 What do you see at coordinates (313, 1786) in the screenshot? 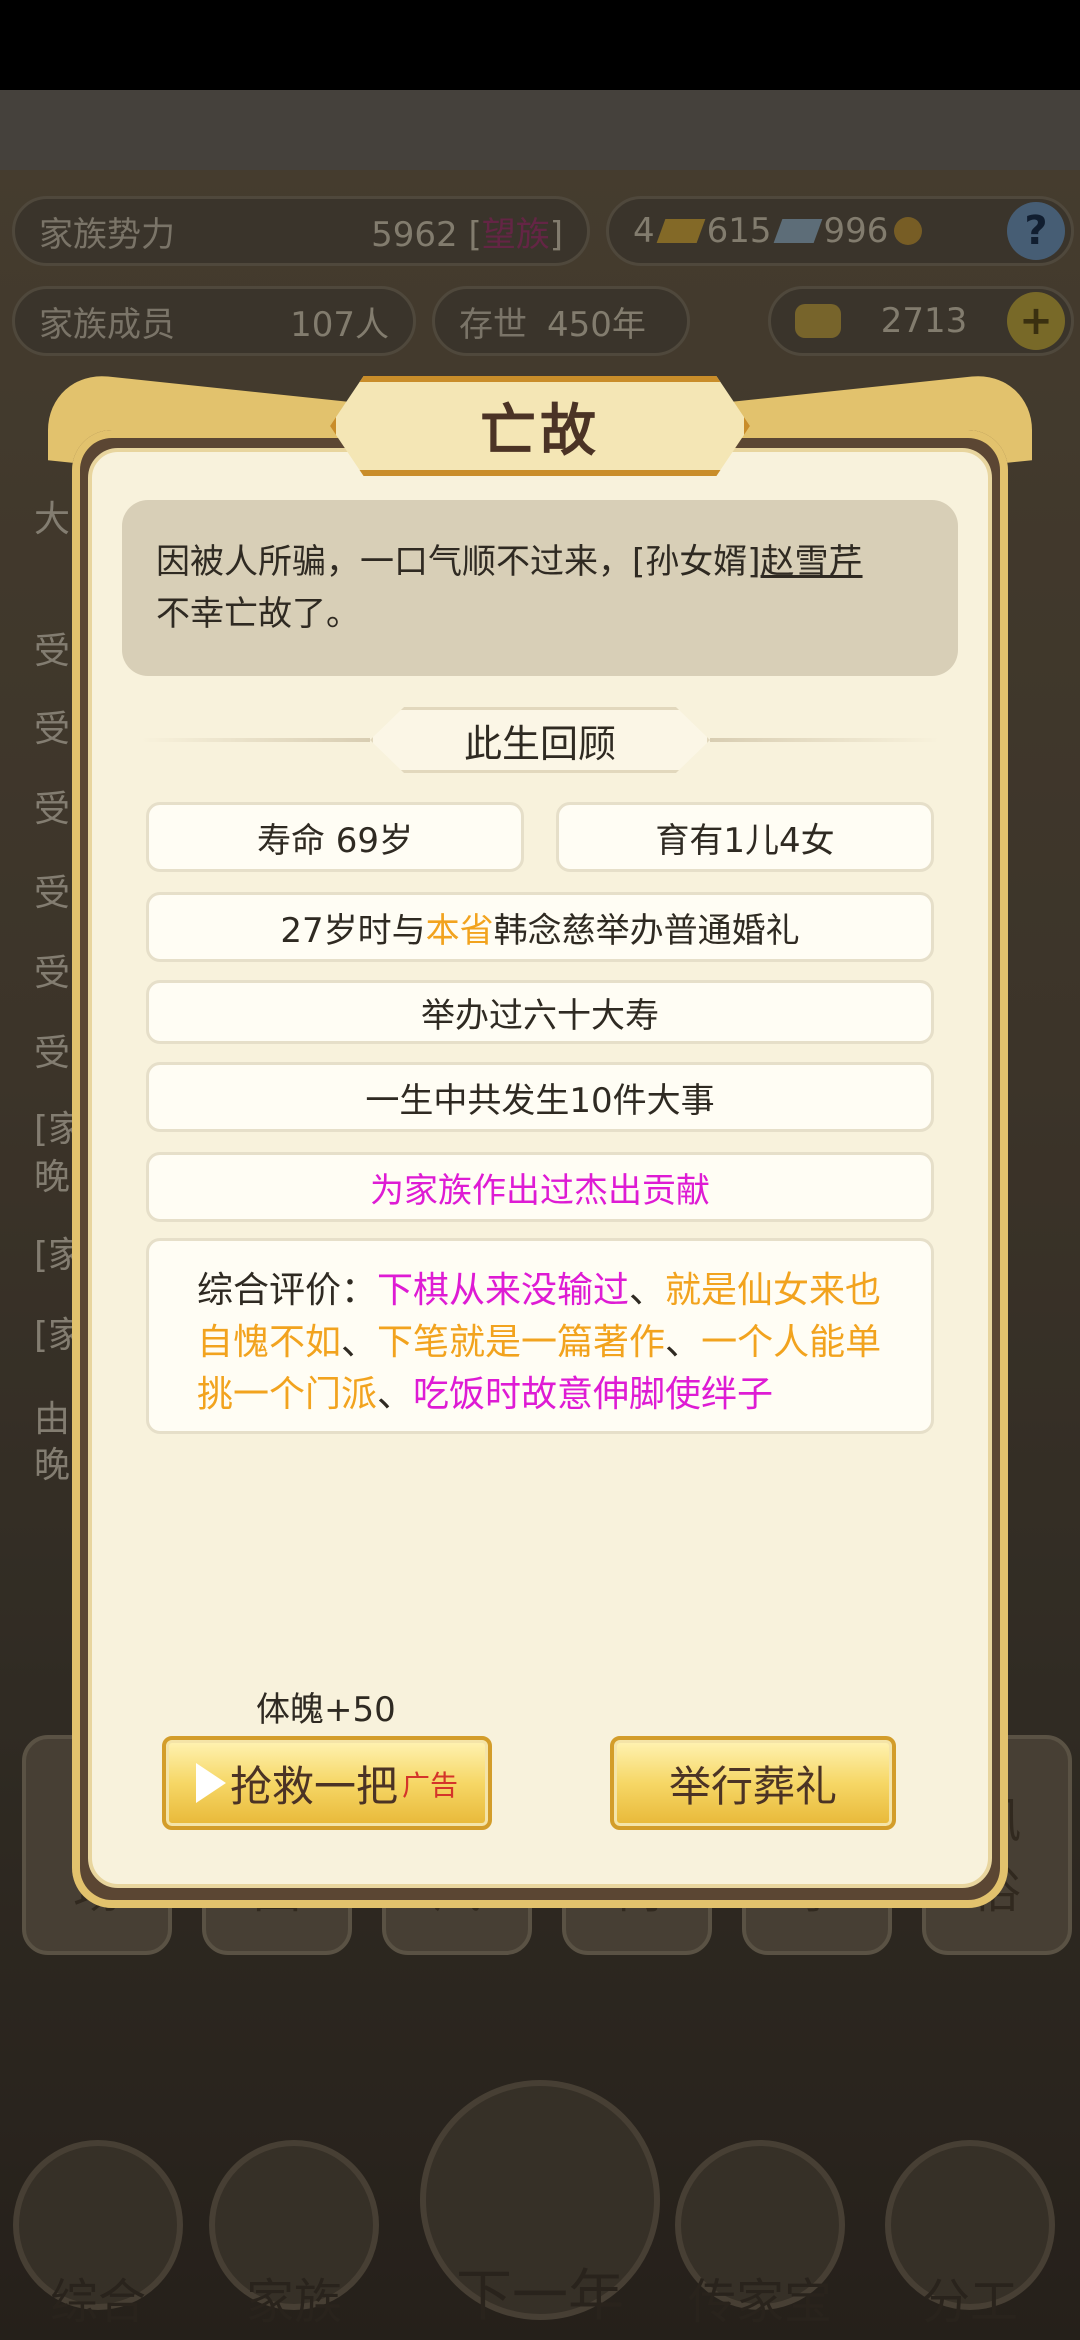
I see `rescue-label: 抢救一把` at bounding box center [313, 1786].